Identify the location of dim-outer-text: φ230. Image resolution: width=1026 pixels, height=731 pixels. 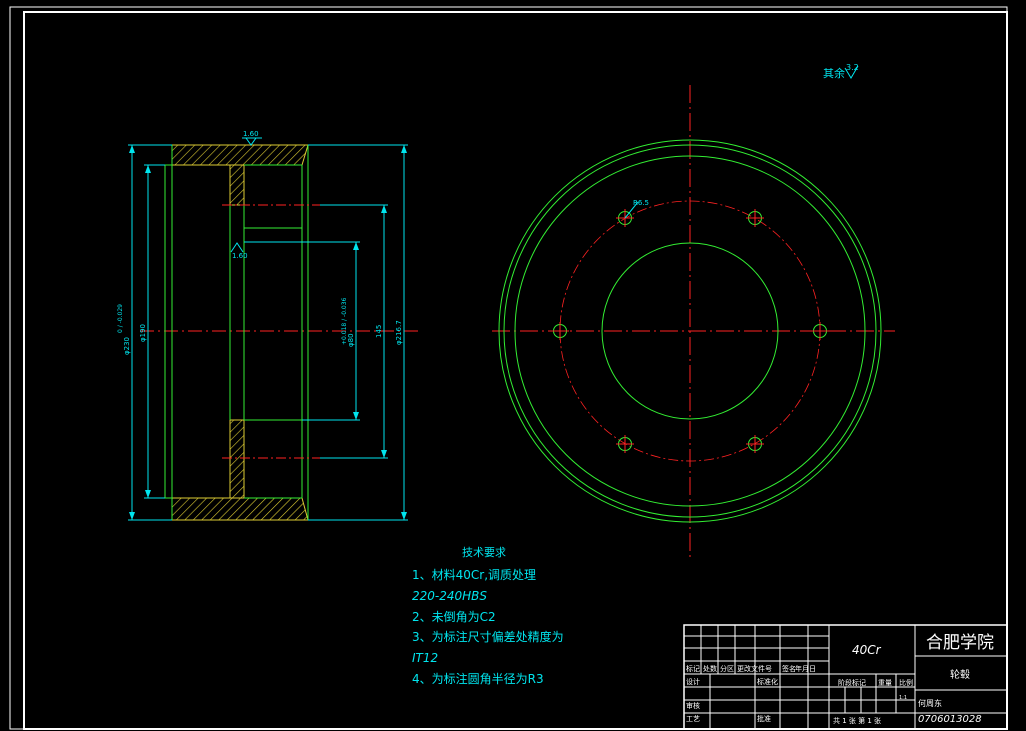
(127, 346).